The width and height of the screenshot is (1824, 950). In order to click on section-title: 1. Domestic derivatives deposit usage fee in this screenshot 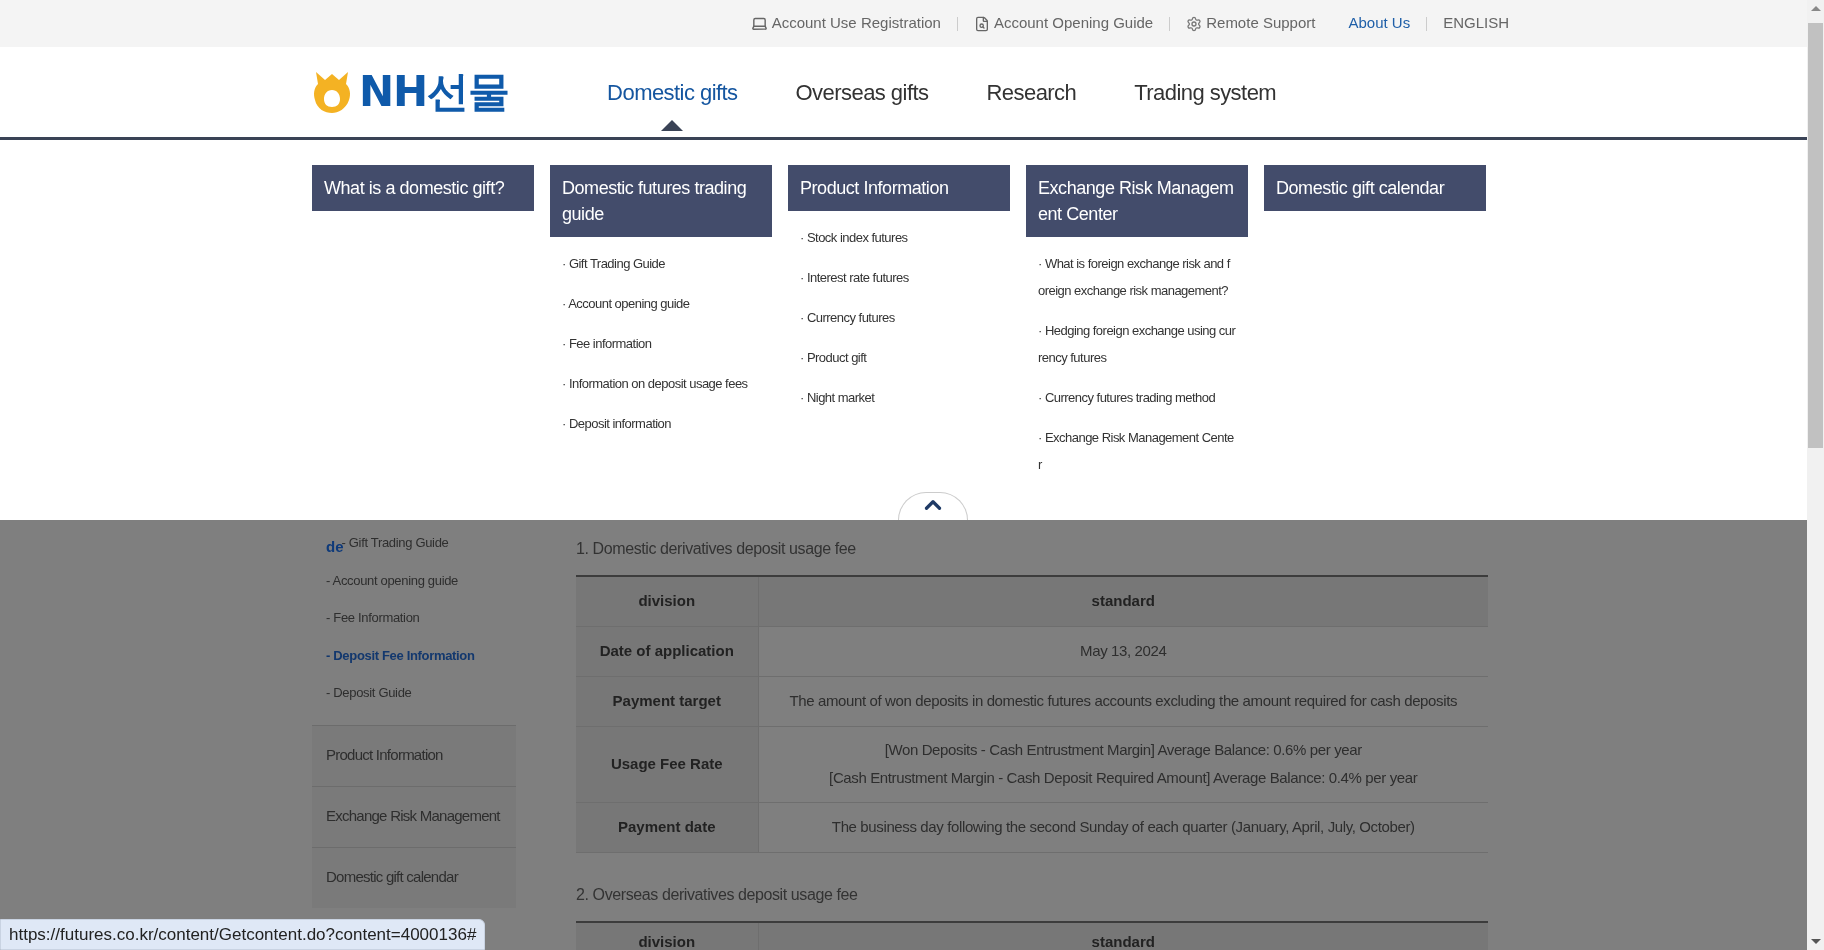, I will do `click(716, 549)`.